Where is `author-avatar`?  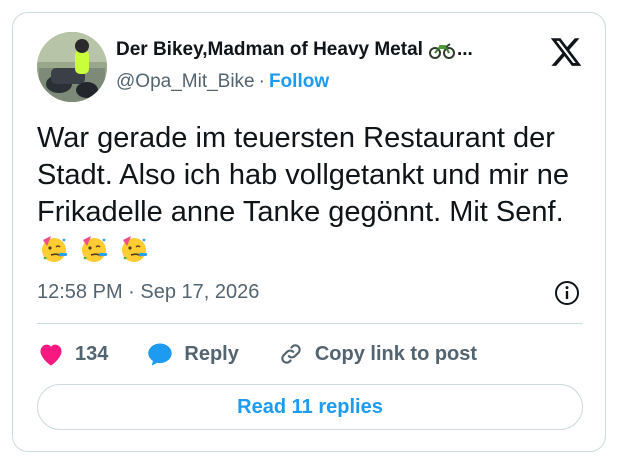
author-avatar is located at coordinates (72, 67).